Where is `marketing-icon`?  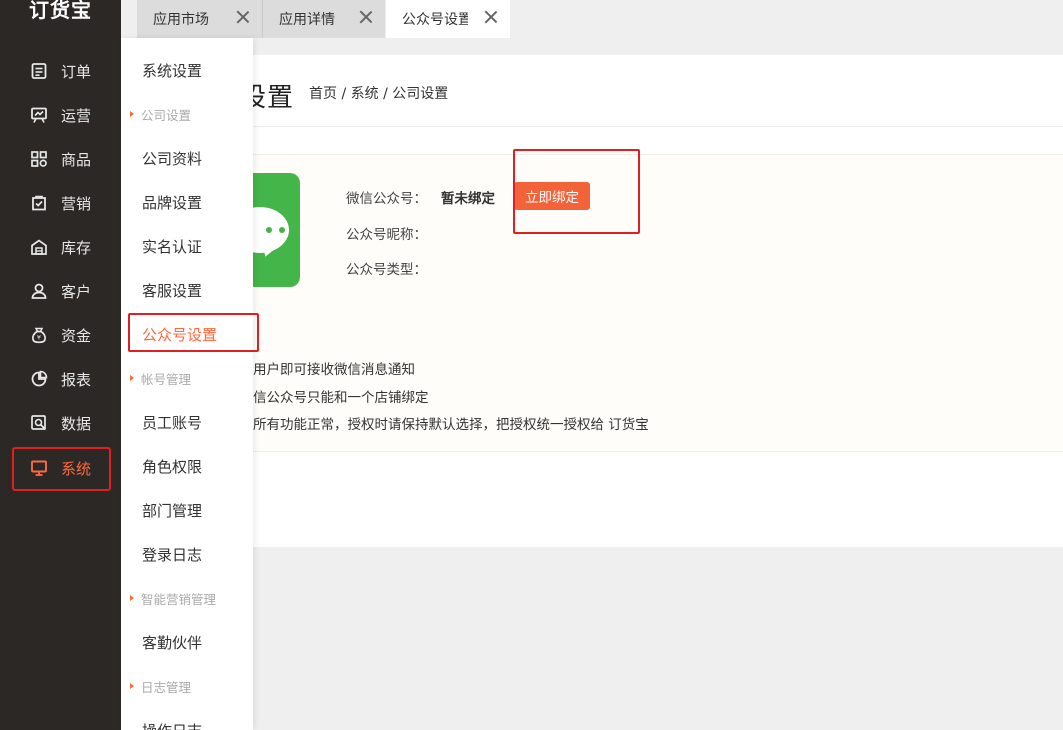 marketing-icon is located at coordinates (39, 203).